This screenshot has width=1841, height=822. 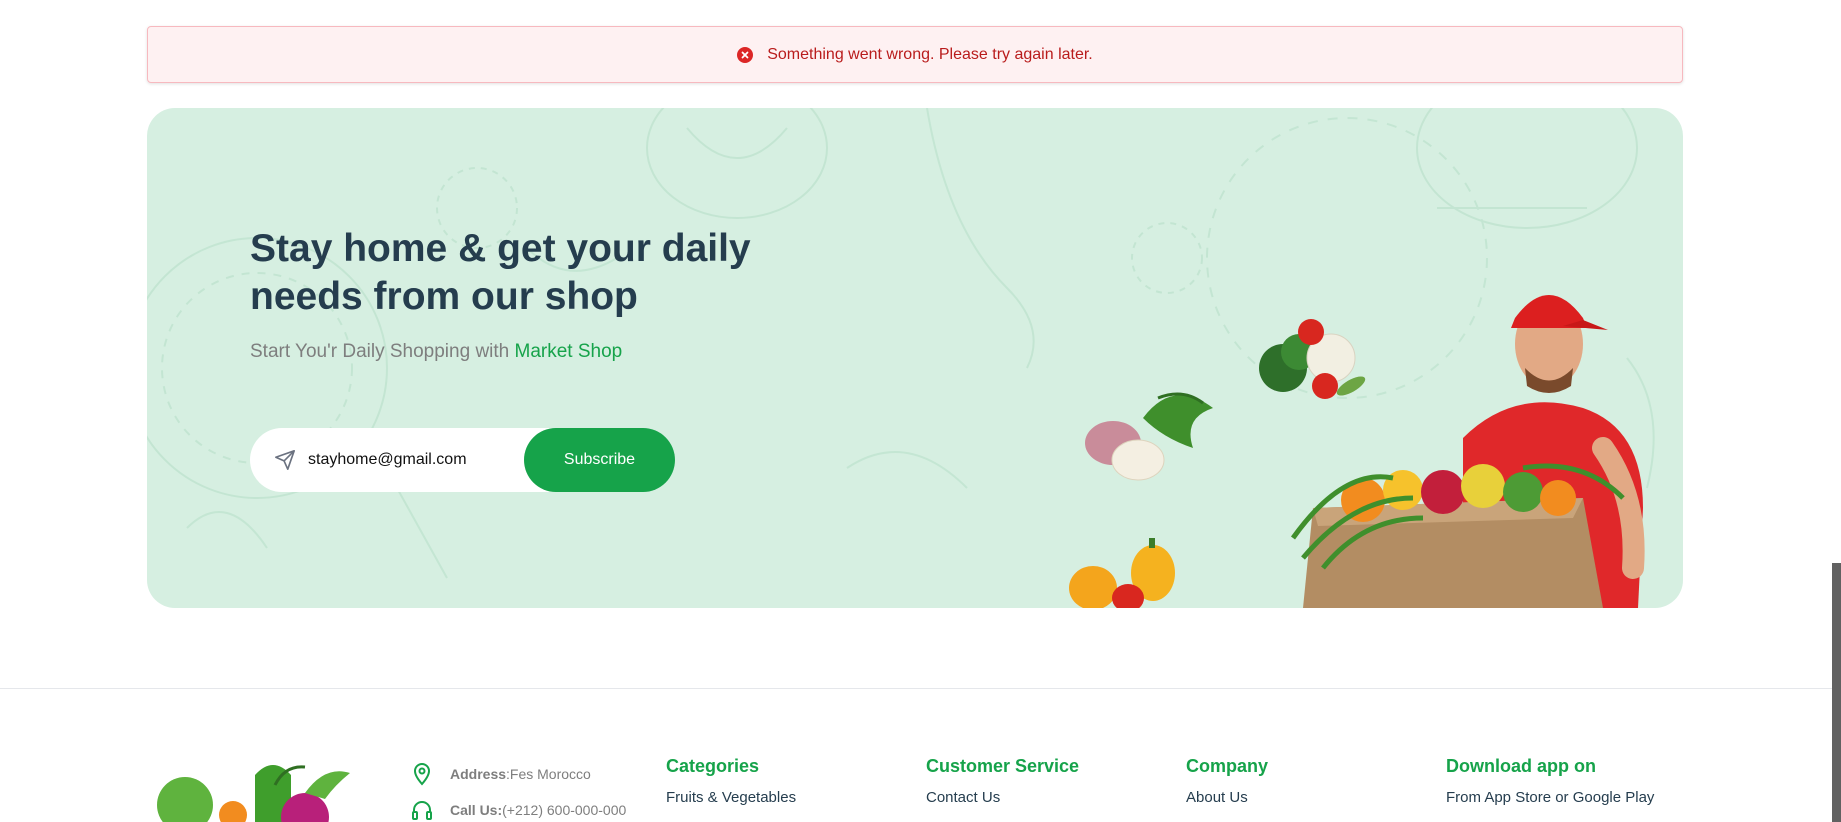 What do you see at coordinates (1003, 766) in the screenshot?
I see `customer-service-heading: Customer Service` at bounding box center [1003, 766].